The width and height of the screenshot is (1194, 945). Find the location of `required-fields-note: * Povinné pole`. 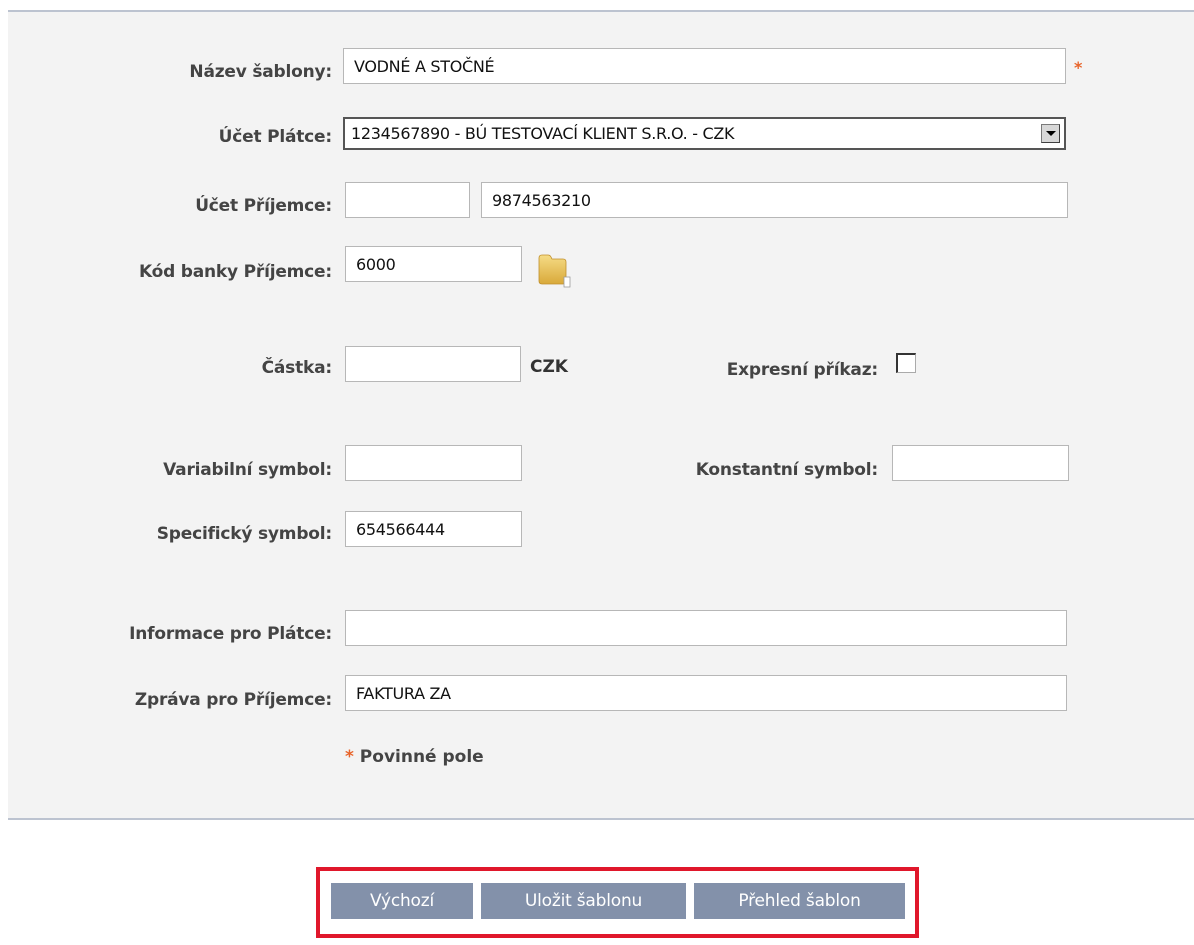

required-fields-note: * Povinné pole is located at coordinates (414, 757).